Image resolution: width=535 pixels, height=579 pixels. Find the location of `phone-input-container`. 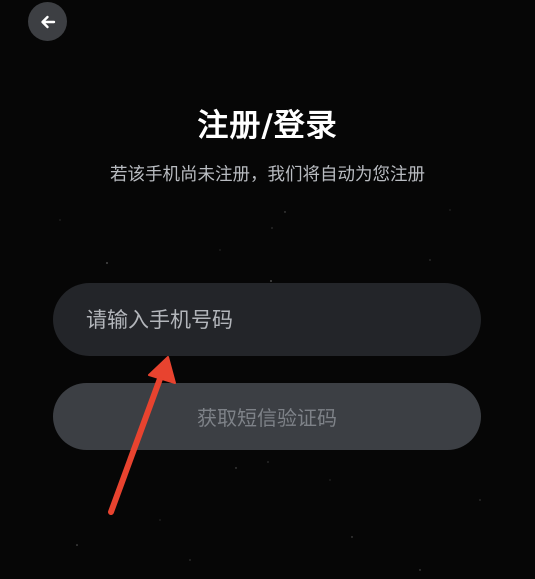

phone-input-container is located at coordinates (267, 319).